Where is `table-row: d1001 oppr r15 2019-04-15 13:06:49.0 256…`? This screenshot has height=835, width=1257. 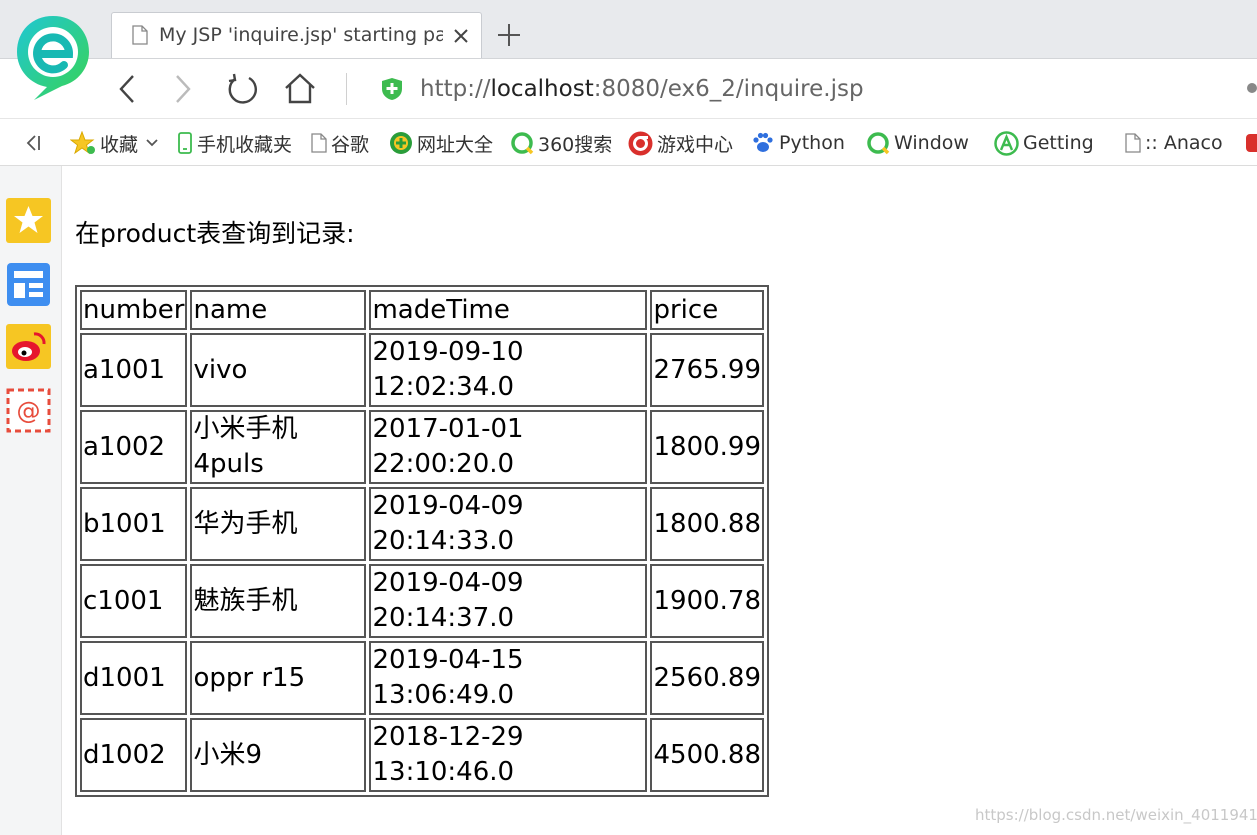
table-row: d1001 oppr r15 2019-04-15 13:06:49.0 256… is located at coordinates (422, 678).